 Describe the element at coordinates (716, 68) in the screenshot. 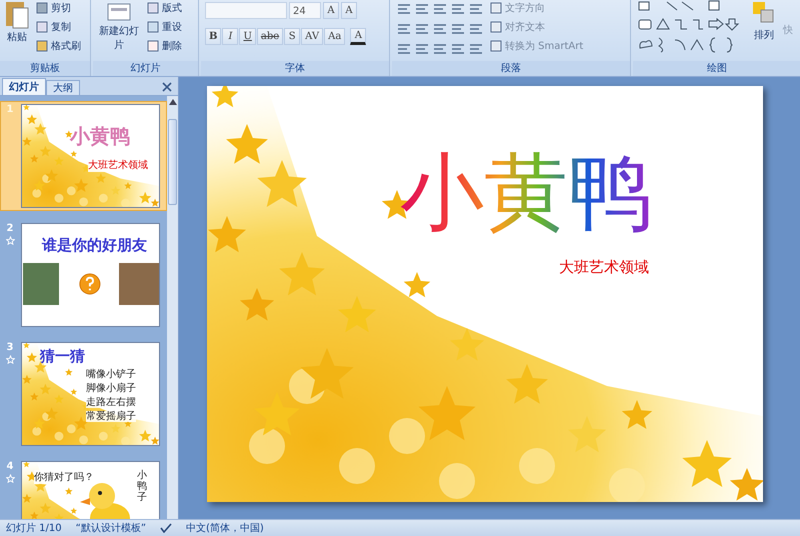

I see `group-label: 绘图` at that location.